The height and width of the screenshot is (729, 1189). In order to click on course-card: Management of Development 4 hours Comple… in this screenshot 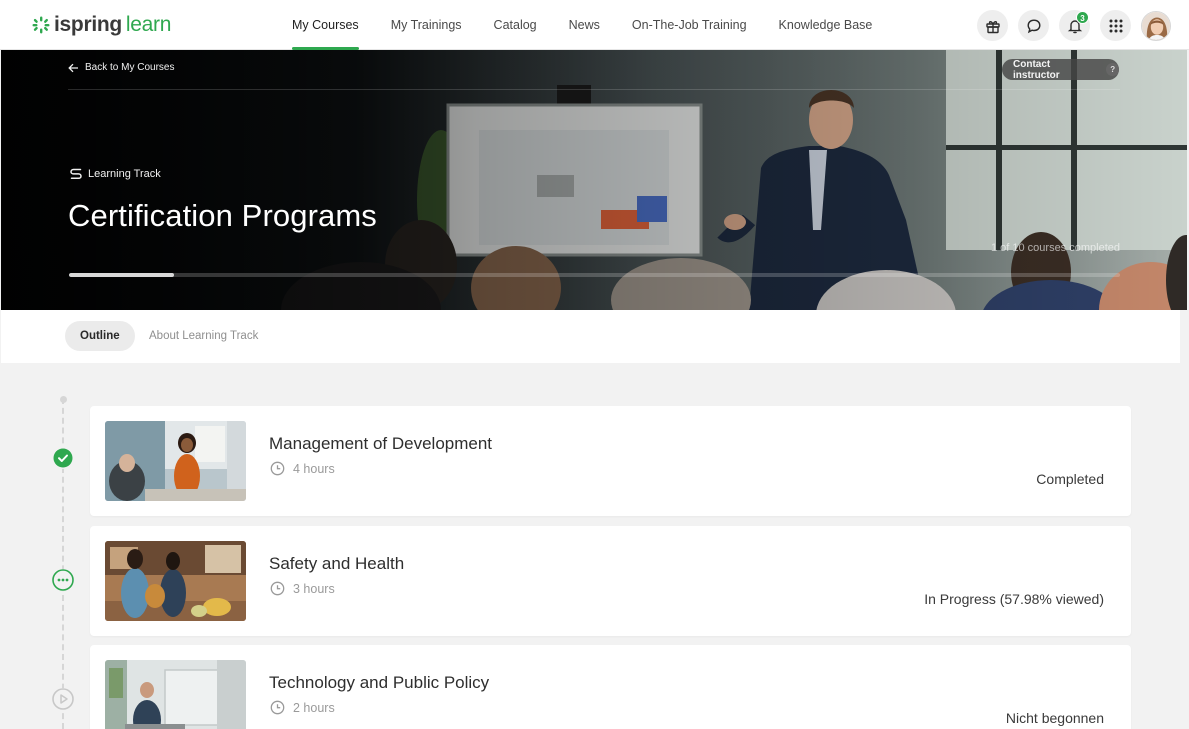, I will do `click(610, 461)`.